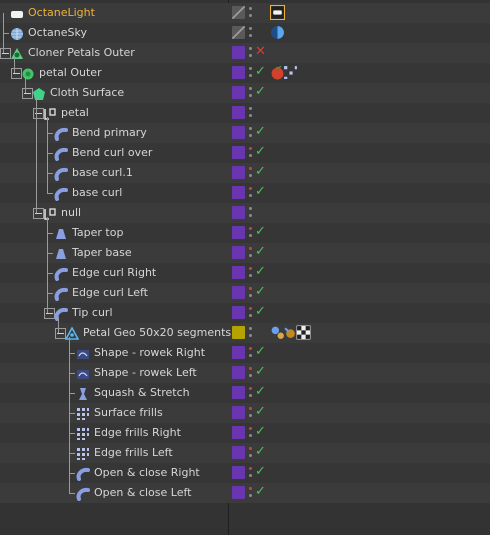 This screenshot has width=490, height=535. I want to click on object-name: Bend primary, so click(109, 133).